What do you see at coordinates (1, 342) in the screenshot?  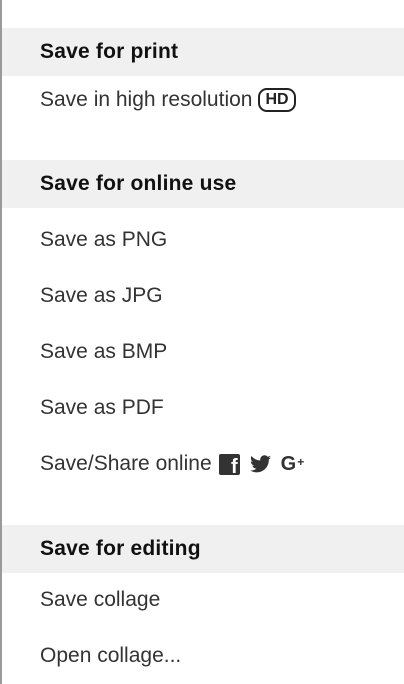 I see `menu-left-border` at bounding box center [1, 342].